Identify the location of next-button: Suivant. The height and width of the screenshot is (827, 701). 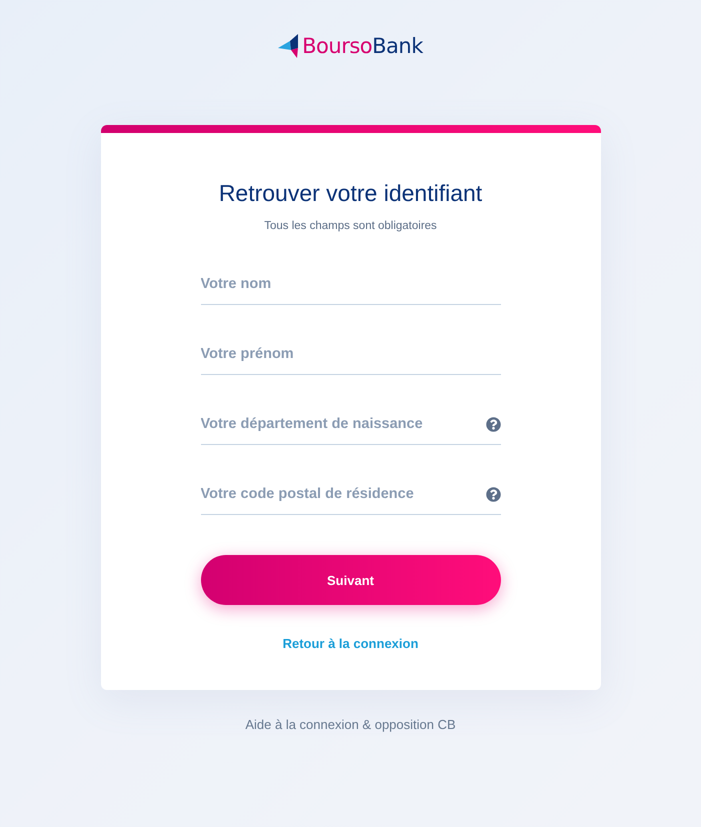
(350, 580).